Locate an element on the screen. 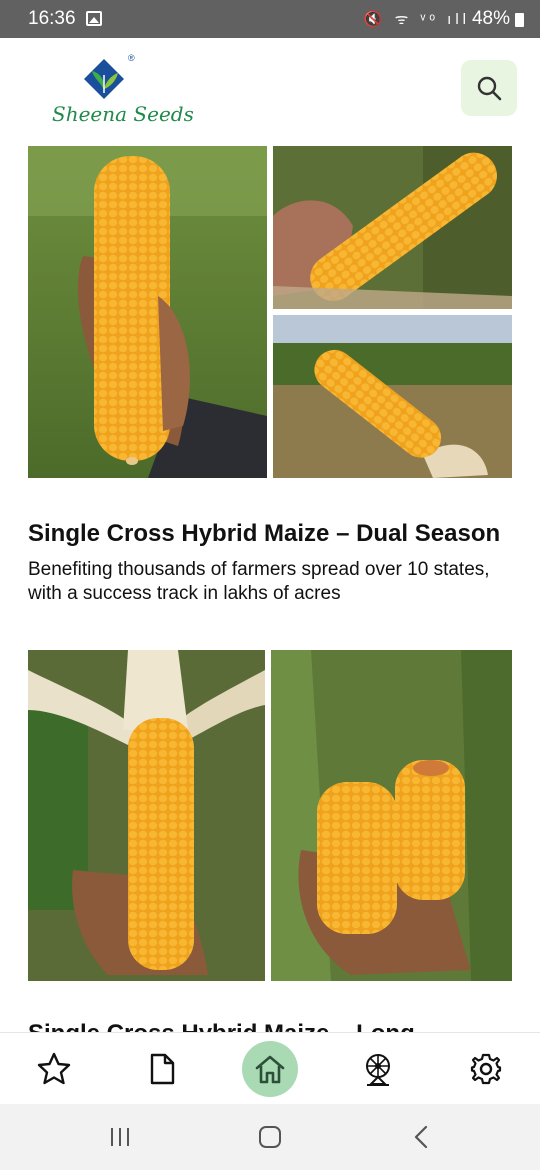 Image resolution: width=540 pixels, height=1170 pixels. status-bar: 16:36 🔇 ᯤ ᵛᵒ ıll 48% is located at coordinates (270, 19).